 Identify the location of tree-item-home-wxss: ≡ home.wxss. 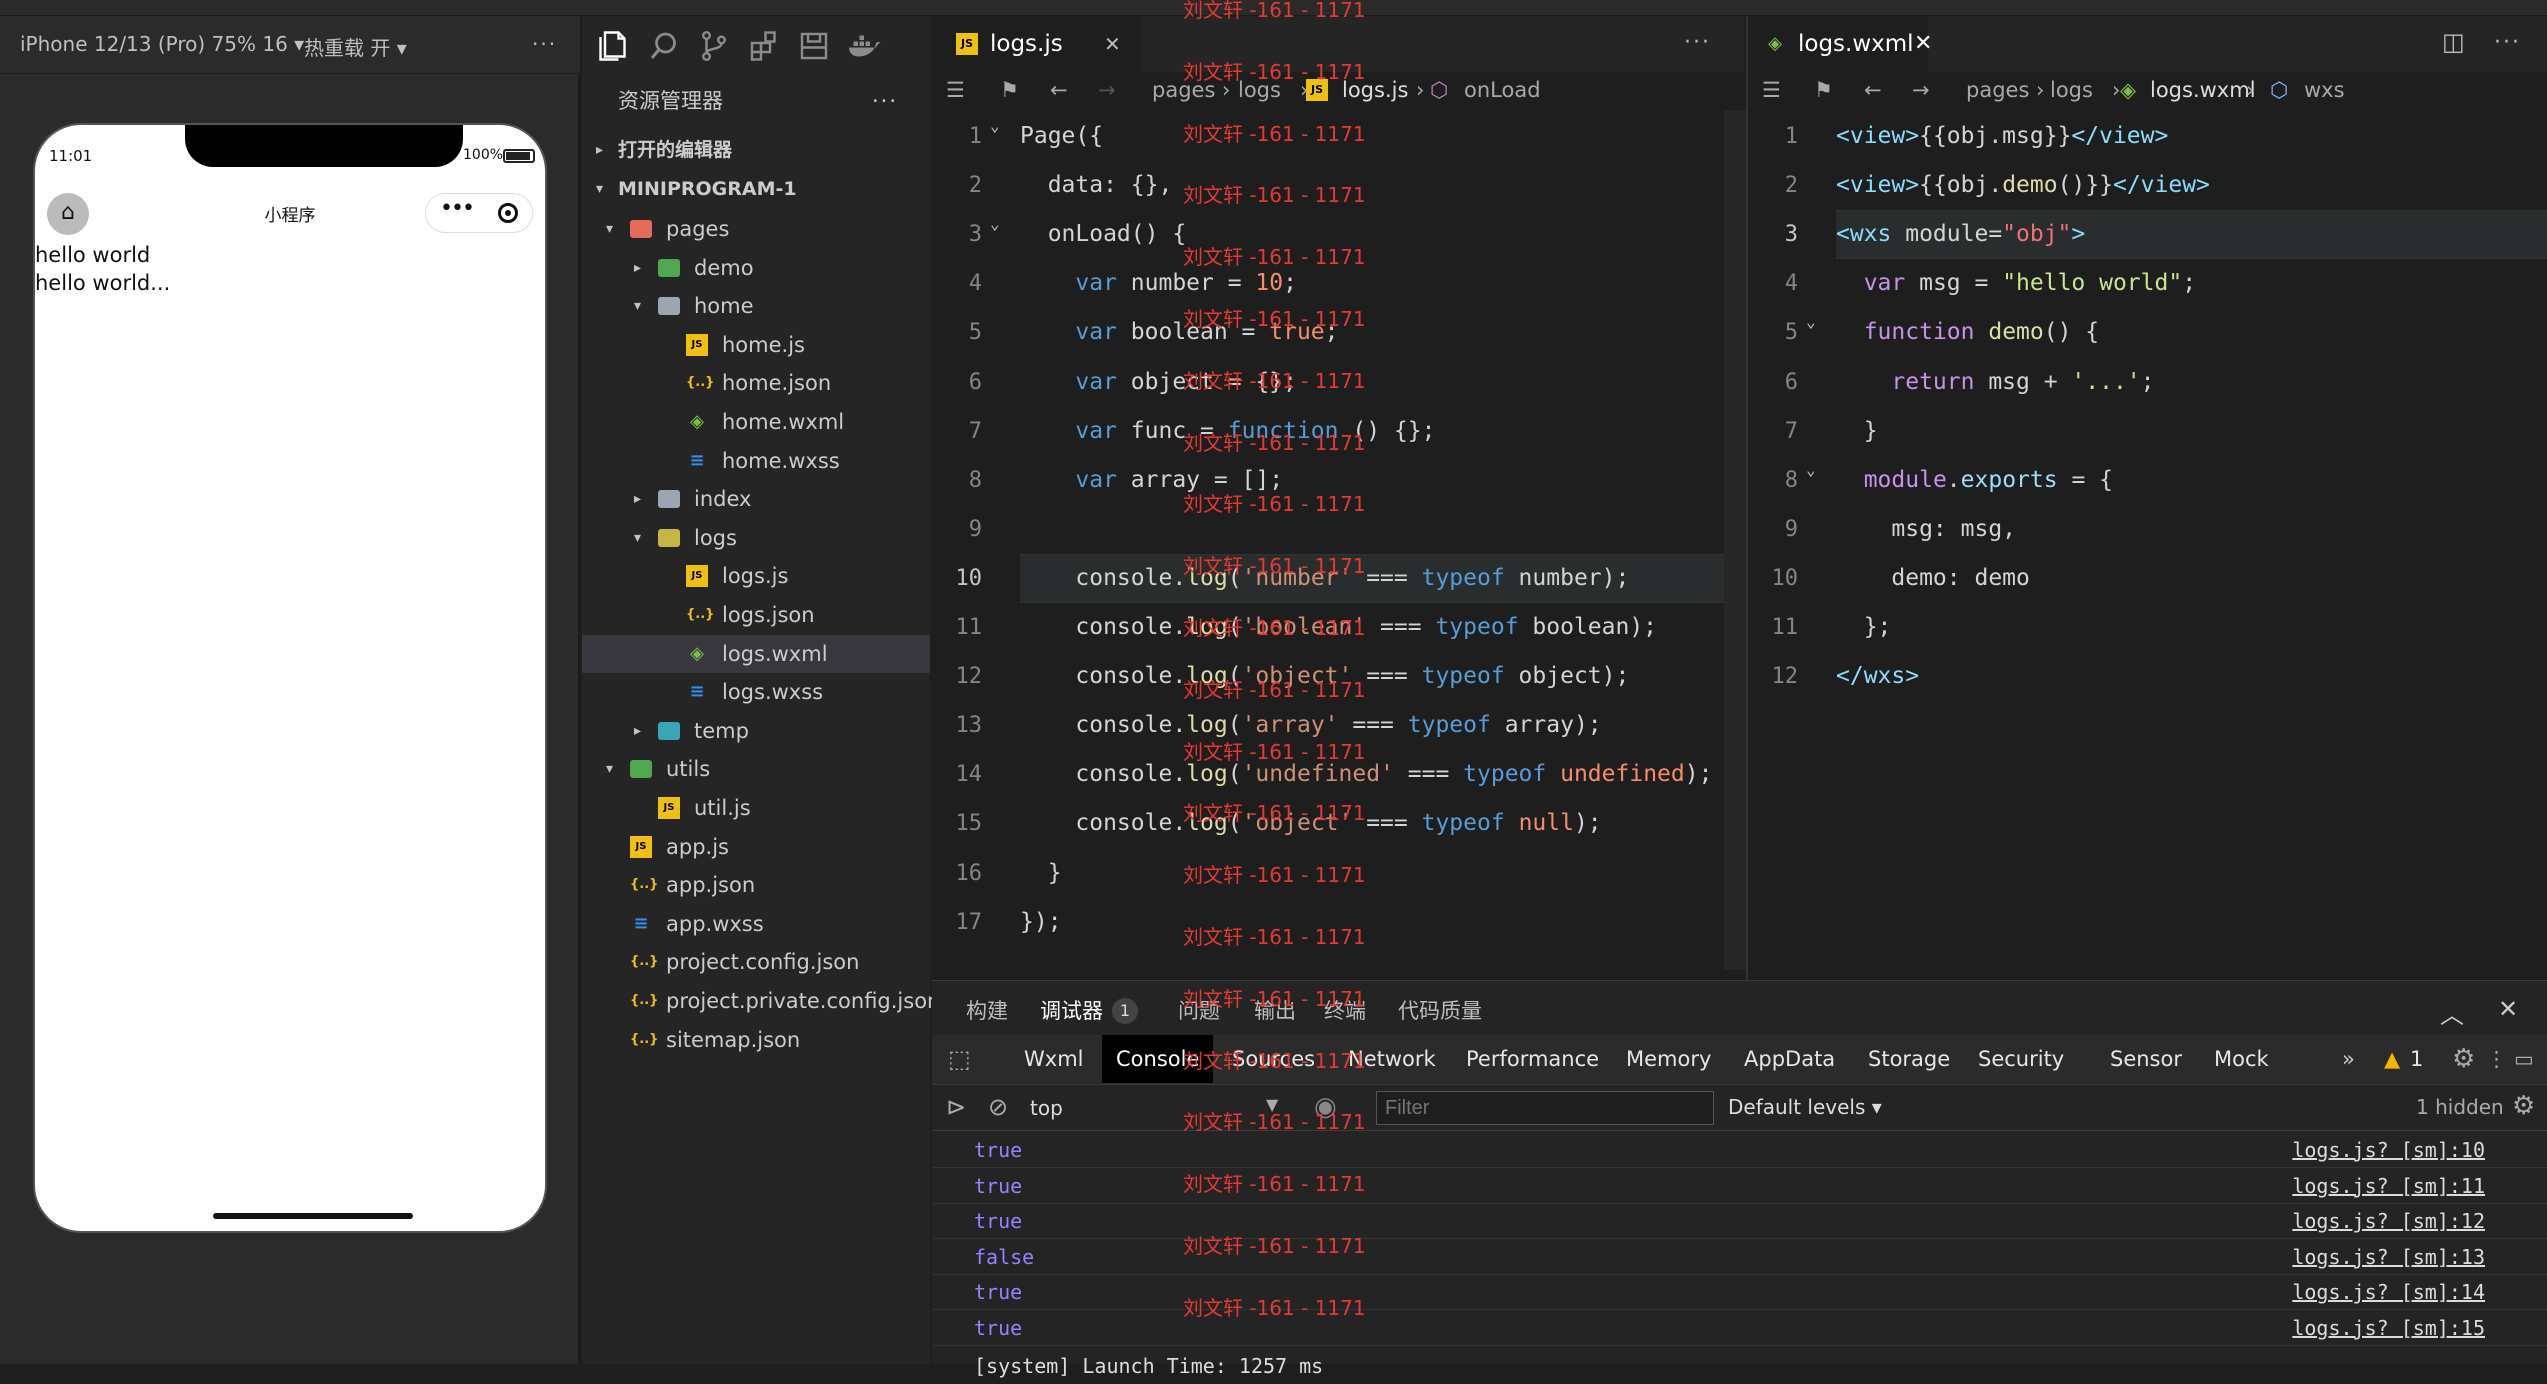
(756, 461).